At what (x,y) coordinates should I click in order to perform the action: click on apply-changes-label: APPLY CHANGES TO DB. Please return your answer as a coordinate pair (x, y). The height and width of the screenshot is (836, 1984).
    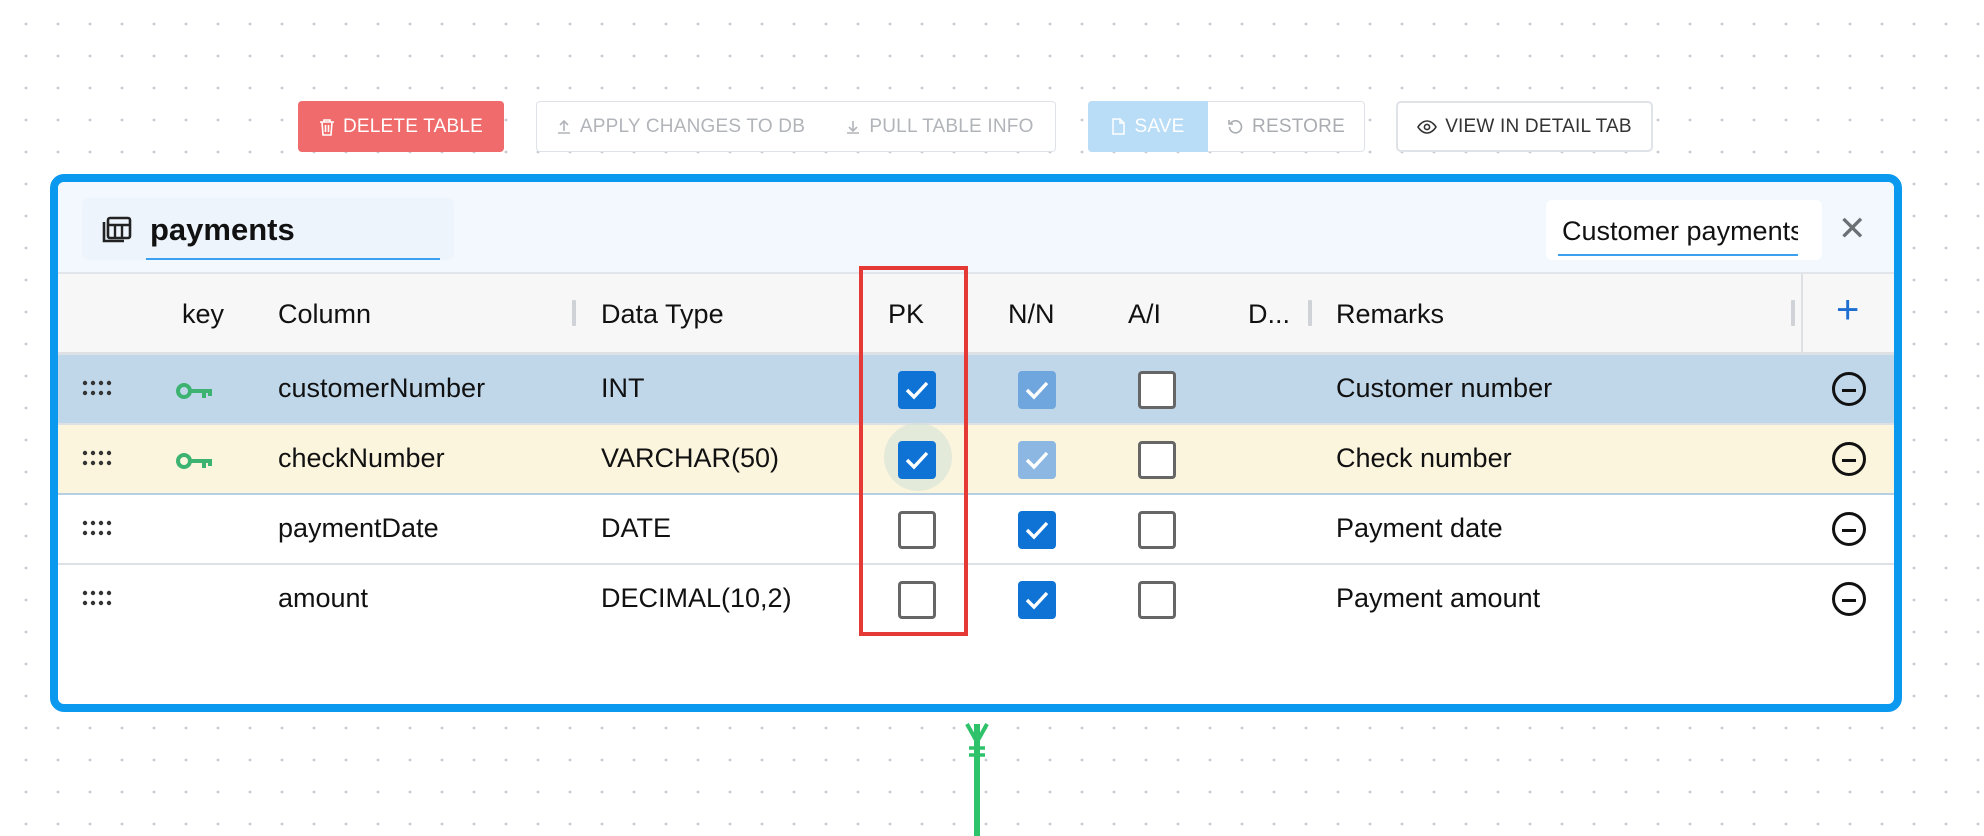
    Looking at the image, I should click on (692, 126).